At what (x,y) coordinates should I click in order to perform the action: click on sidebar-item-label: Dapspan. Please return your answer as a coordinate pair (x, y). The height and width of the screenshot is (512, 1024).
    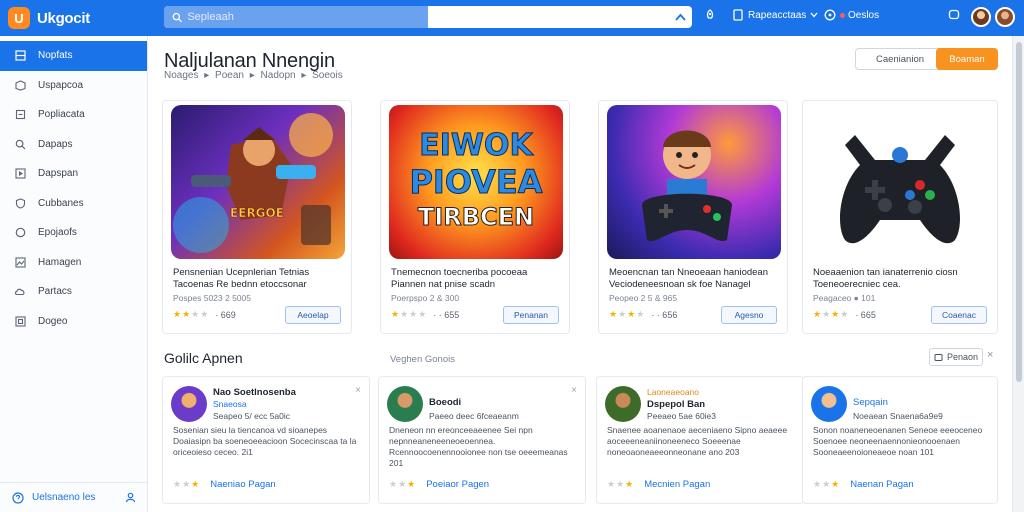
    Looking at the image, I should click on (58, 174).